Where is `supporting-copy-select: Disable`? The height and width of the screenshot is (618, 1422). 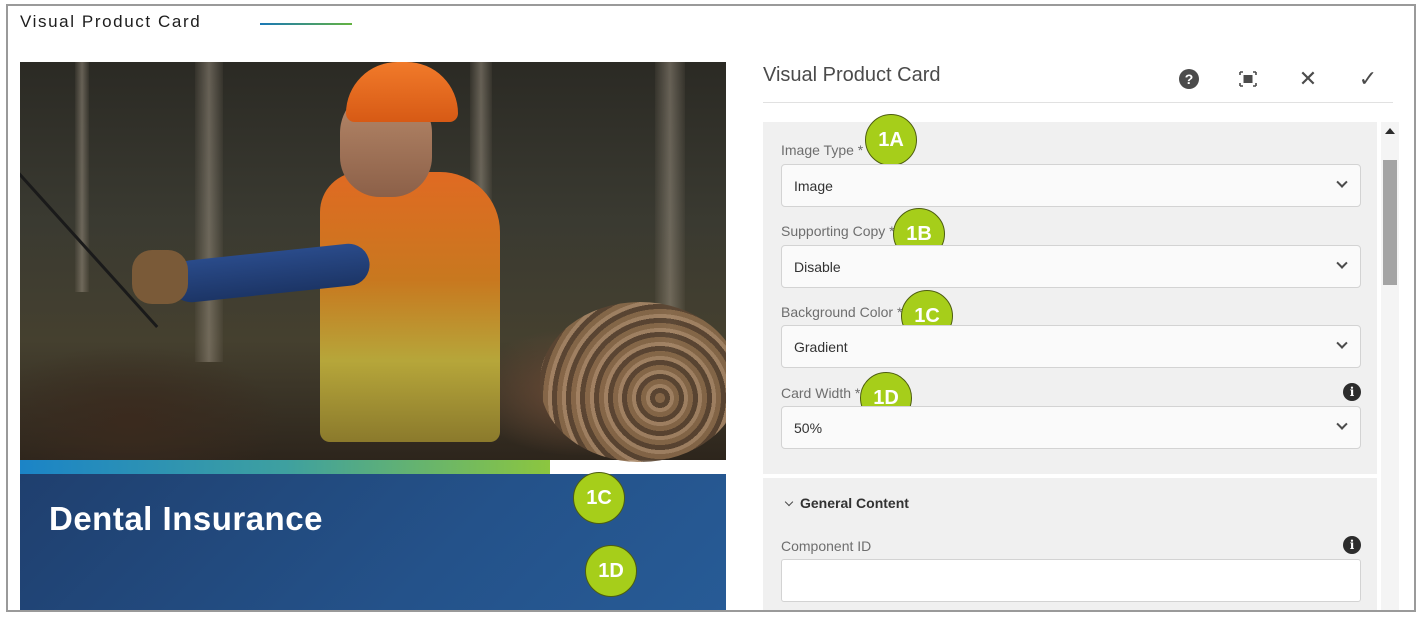 supporting-copy-select: Disable is located at coordinates (1071, 266).